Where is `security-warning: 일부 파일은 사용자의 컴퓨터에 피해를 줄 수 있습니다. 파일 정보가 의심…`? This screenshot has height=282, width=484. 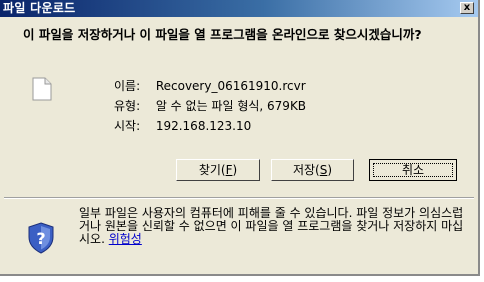
security-warning: 일부 파일은 사용자의 컴퓨터에 피해를 줄 수 있습니다. 파일 정보가 의심… is located at coordinates (275, 226).